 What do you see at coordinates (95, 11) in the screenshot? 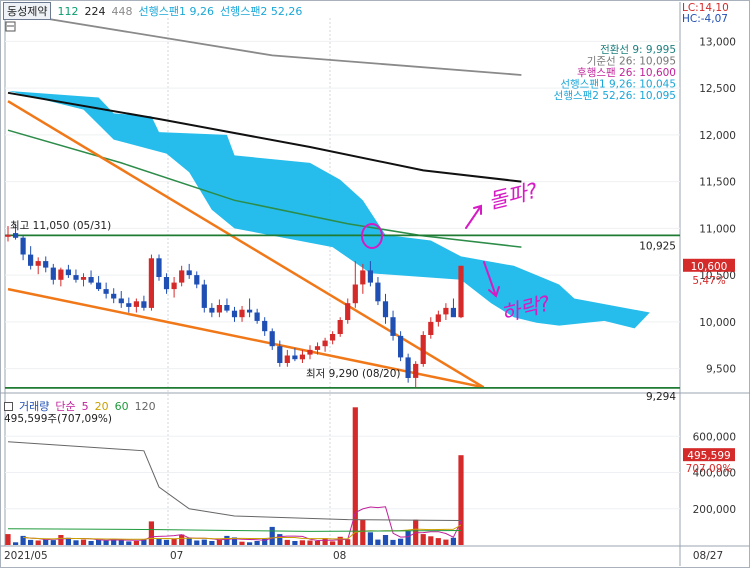
I see `ma-224-label: 224` at bounding box center [95, 11].